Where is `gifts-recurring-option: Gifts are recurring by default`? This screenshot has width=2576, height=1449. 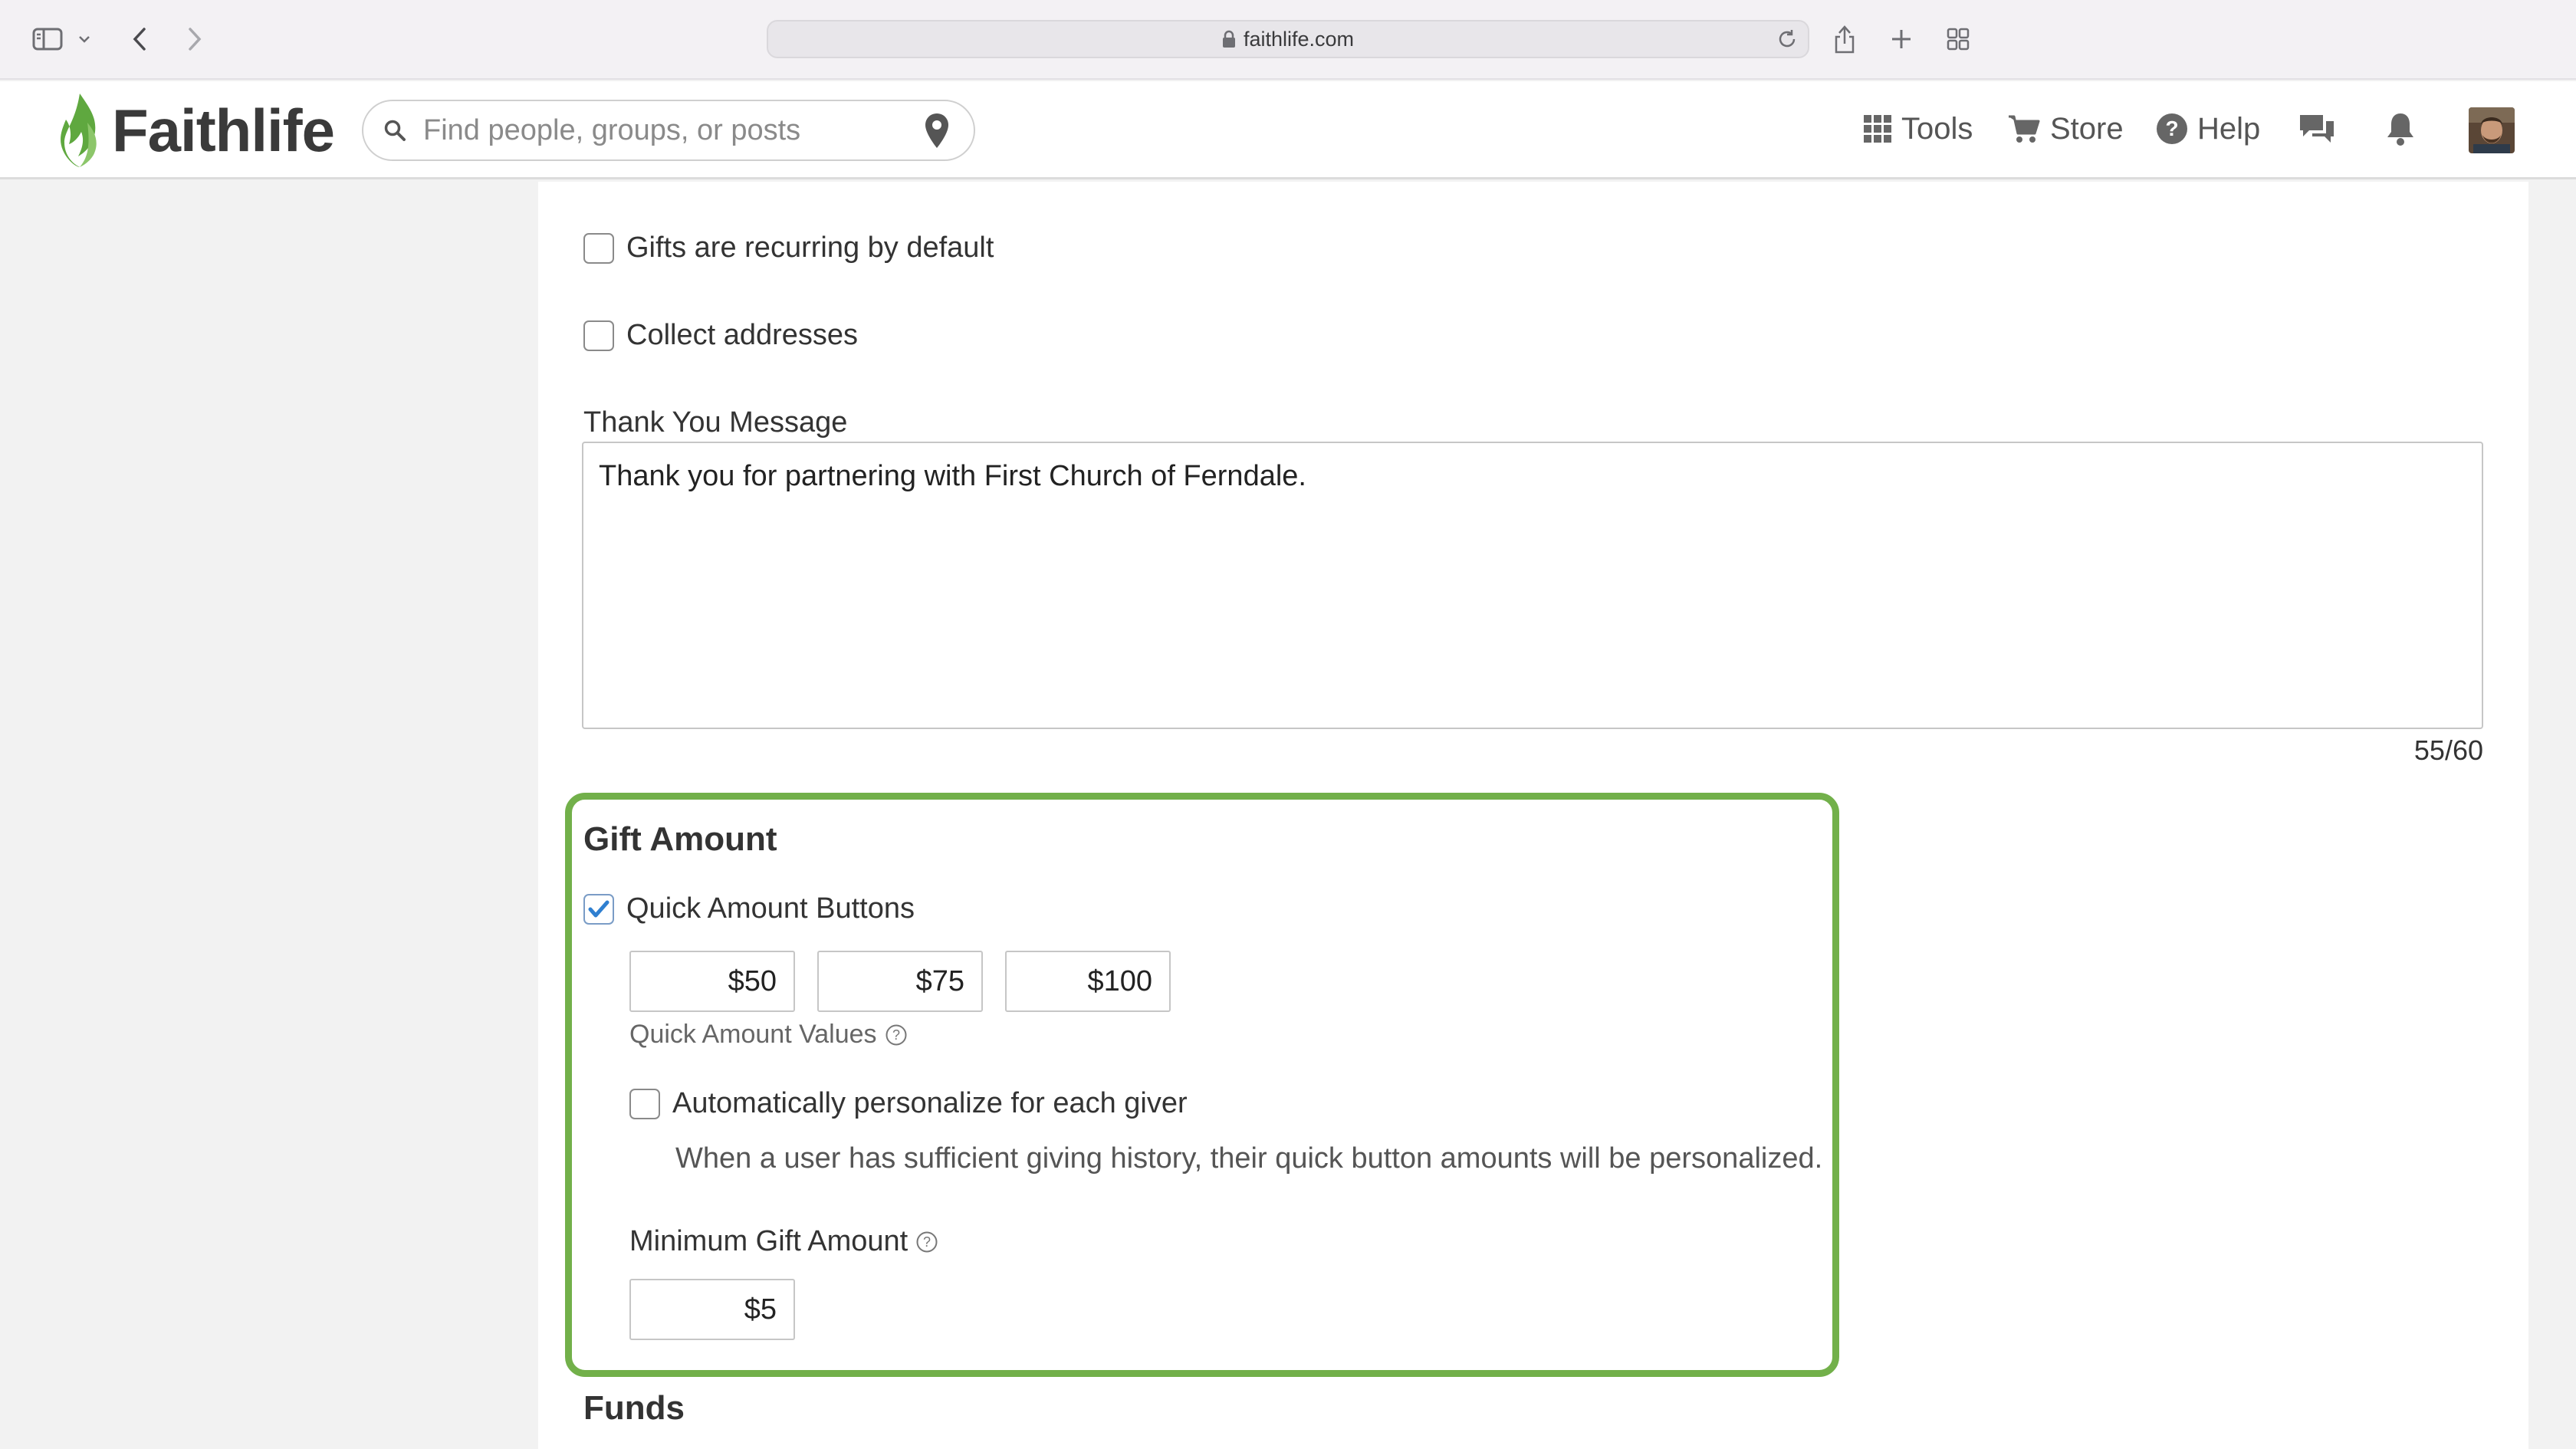 gifts-recurring-option: Gifts are recurring by default is located at coordinates (789, 248).